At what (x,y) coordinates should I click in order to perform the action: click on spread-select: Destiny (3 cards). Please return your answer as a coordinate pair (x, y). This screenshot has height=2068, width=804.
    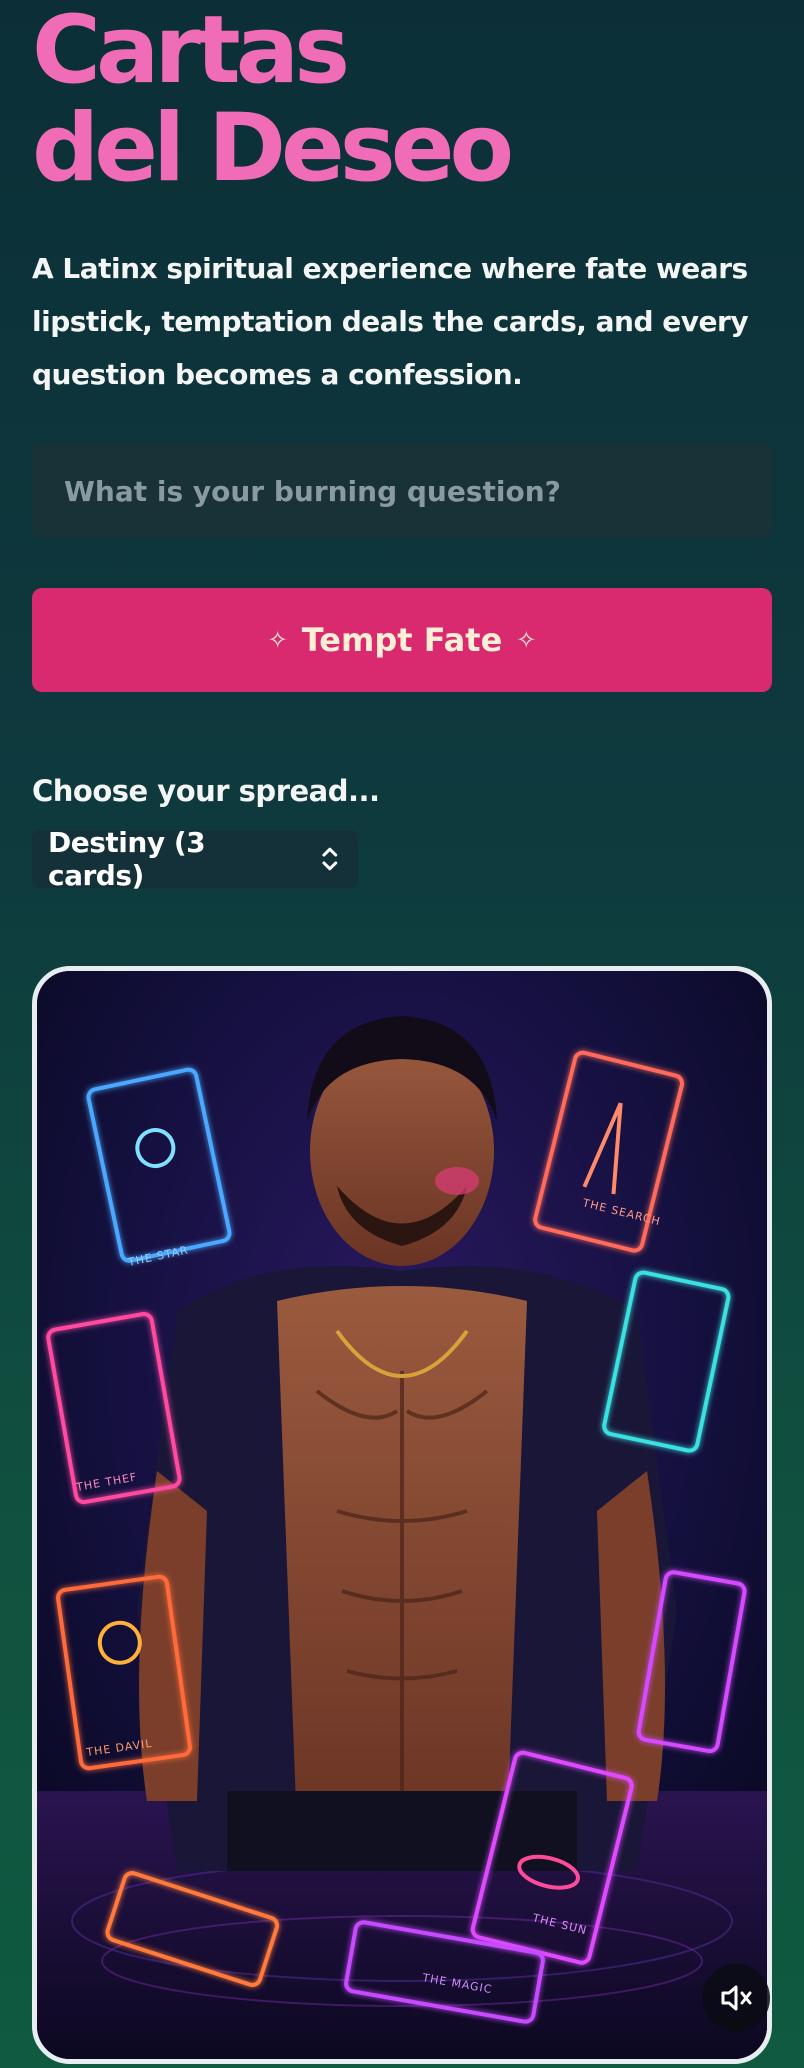
    Looking at the image, I should click on (195, 859).